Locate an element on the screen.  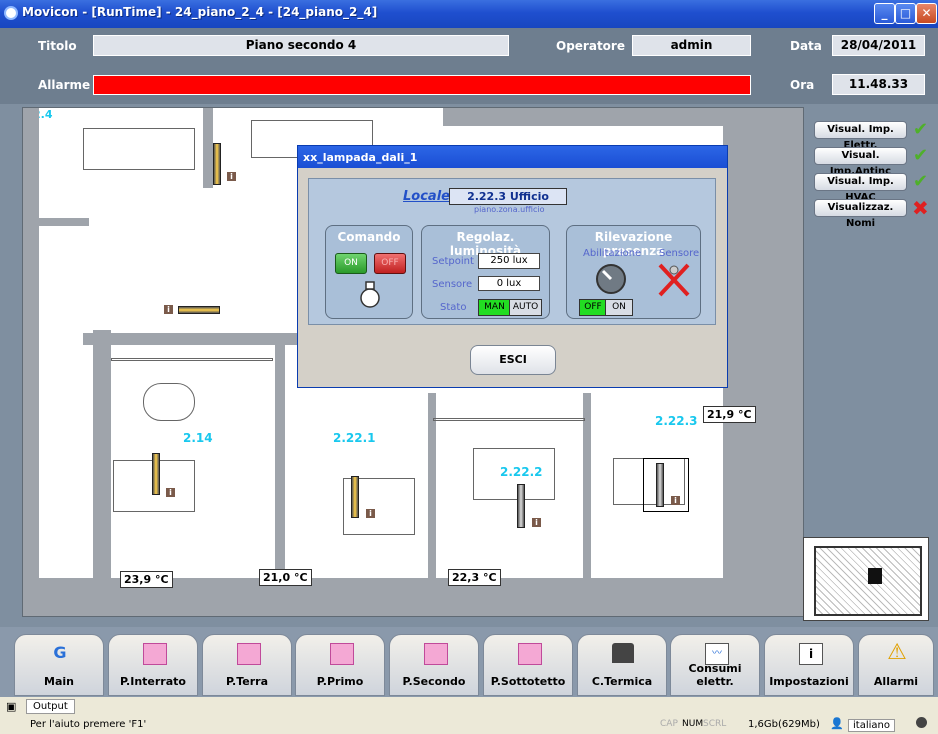
maximize-button: □ is located at coordinates (905, 13).